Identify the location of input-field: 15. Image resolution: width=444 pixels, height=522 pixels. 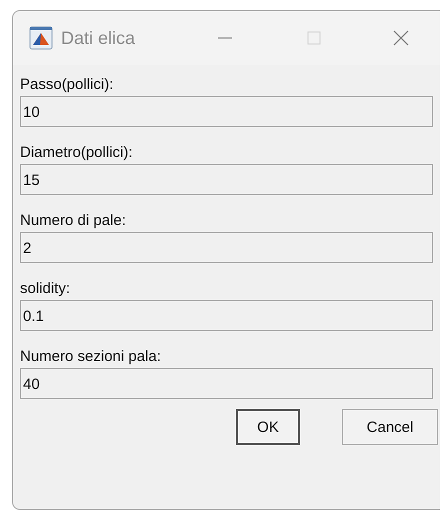
(226, 179).